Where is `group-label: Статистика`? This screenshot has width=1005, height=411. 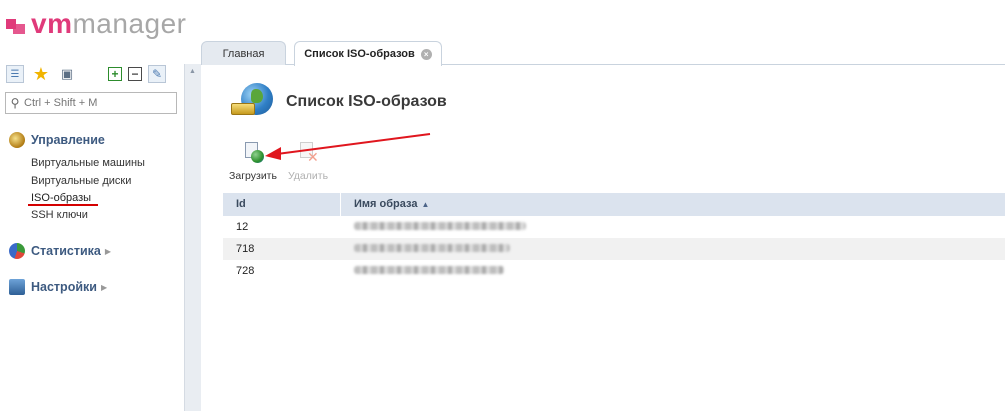 group-label: Статистика is located at coordinates (66, 251).